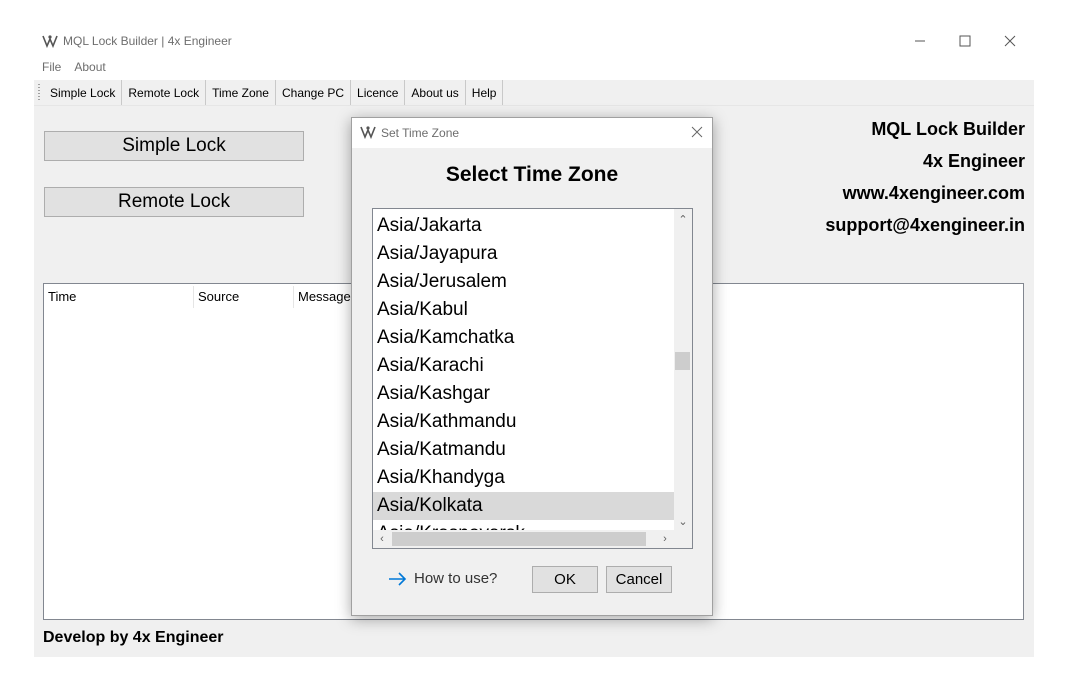 This screenshot has width=1066, height=684. What do you see at coordinates (241, 92) in the screenshot?
I see `toolbar-time-zone: Time Zone` at bounding box center [241, 92].